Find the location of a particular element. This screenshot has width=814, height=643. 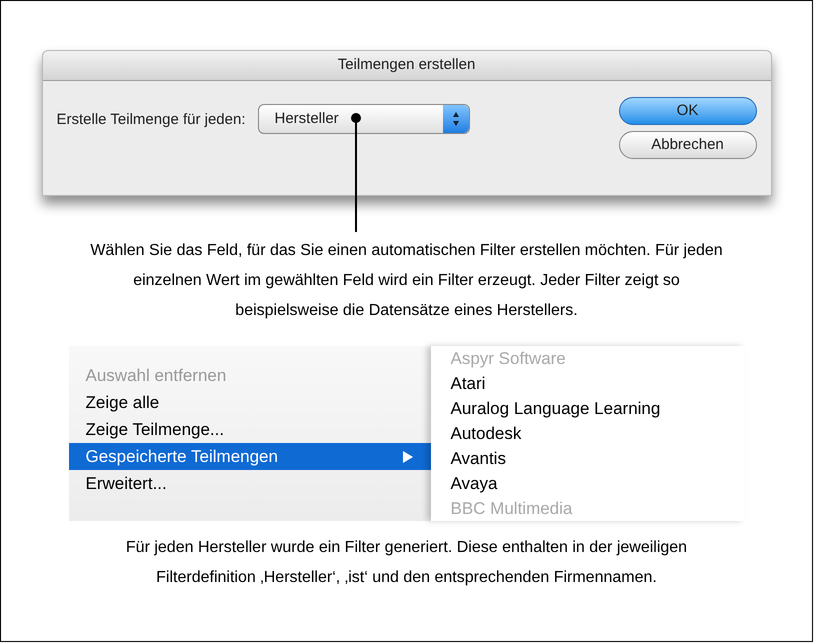

submenu-item: Auralog Language Learning is located at coordinates (587, 408).